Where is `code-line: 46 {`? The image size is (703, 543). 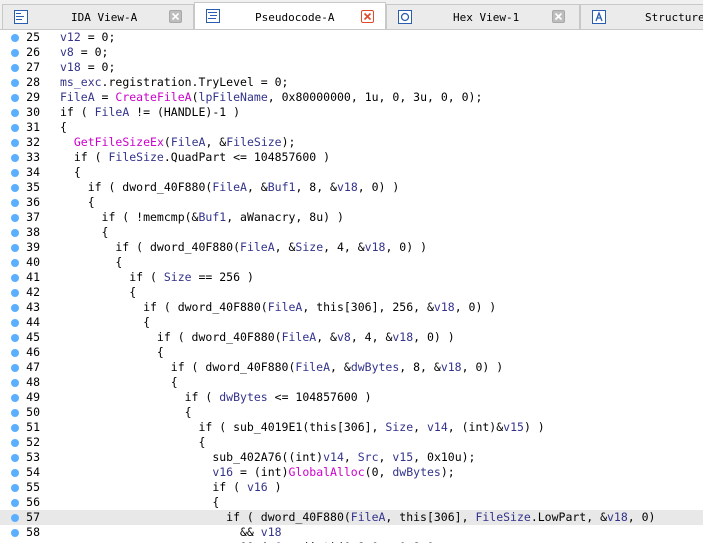 code-line: 46 { is located at coordinates (351, 352).